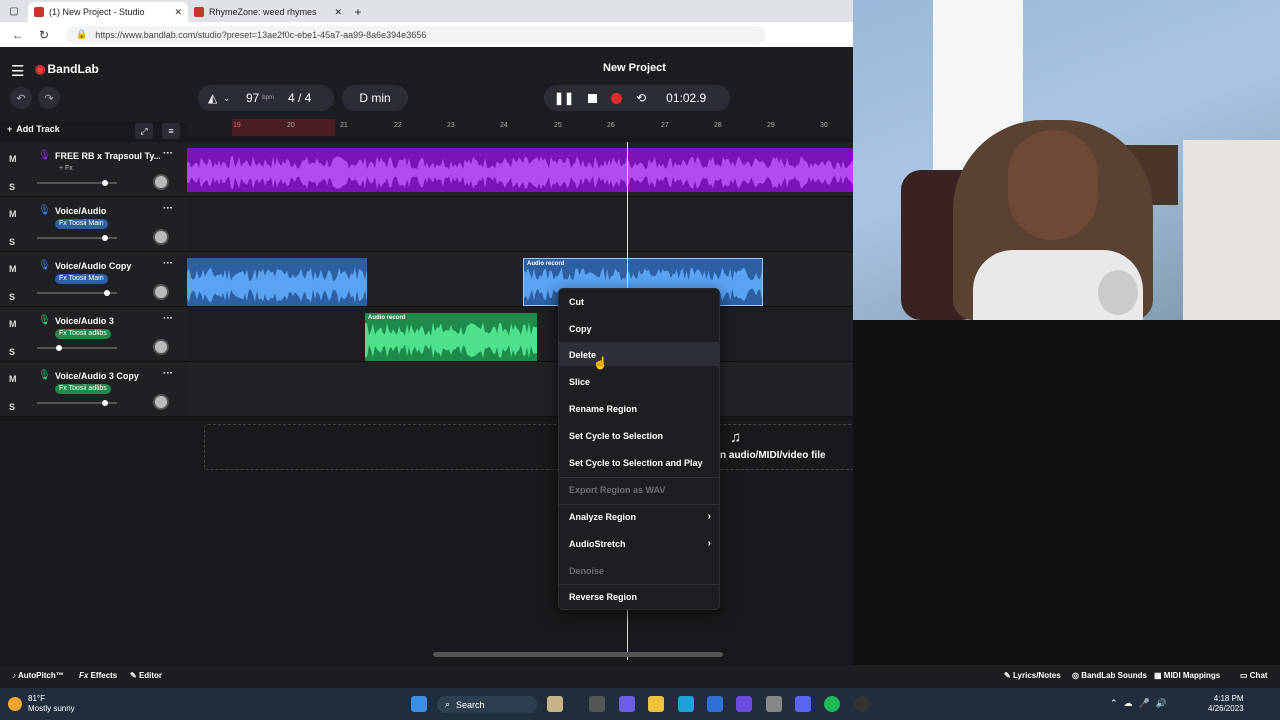 Image resolution: width=1280 pixels, height=720 pixels. Describe the element at coordinates (144, 131) in the screenshot. I see `magic-wand-icon: ⤢` at that location.